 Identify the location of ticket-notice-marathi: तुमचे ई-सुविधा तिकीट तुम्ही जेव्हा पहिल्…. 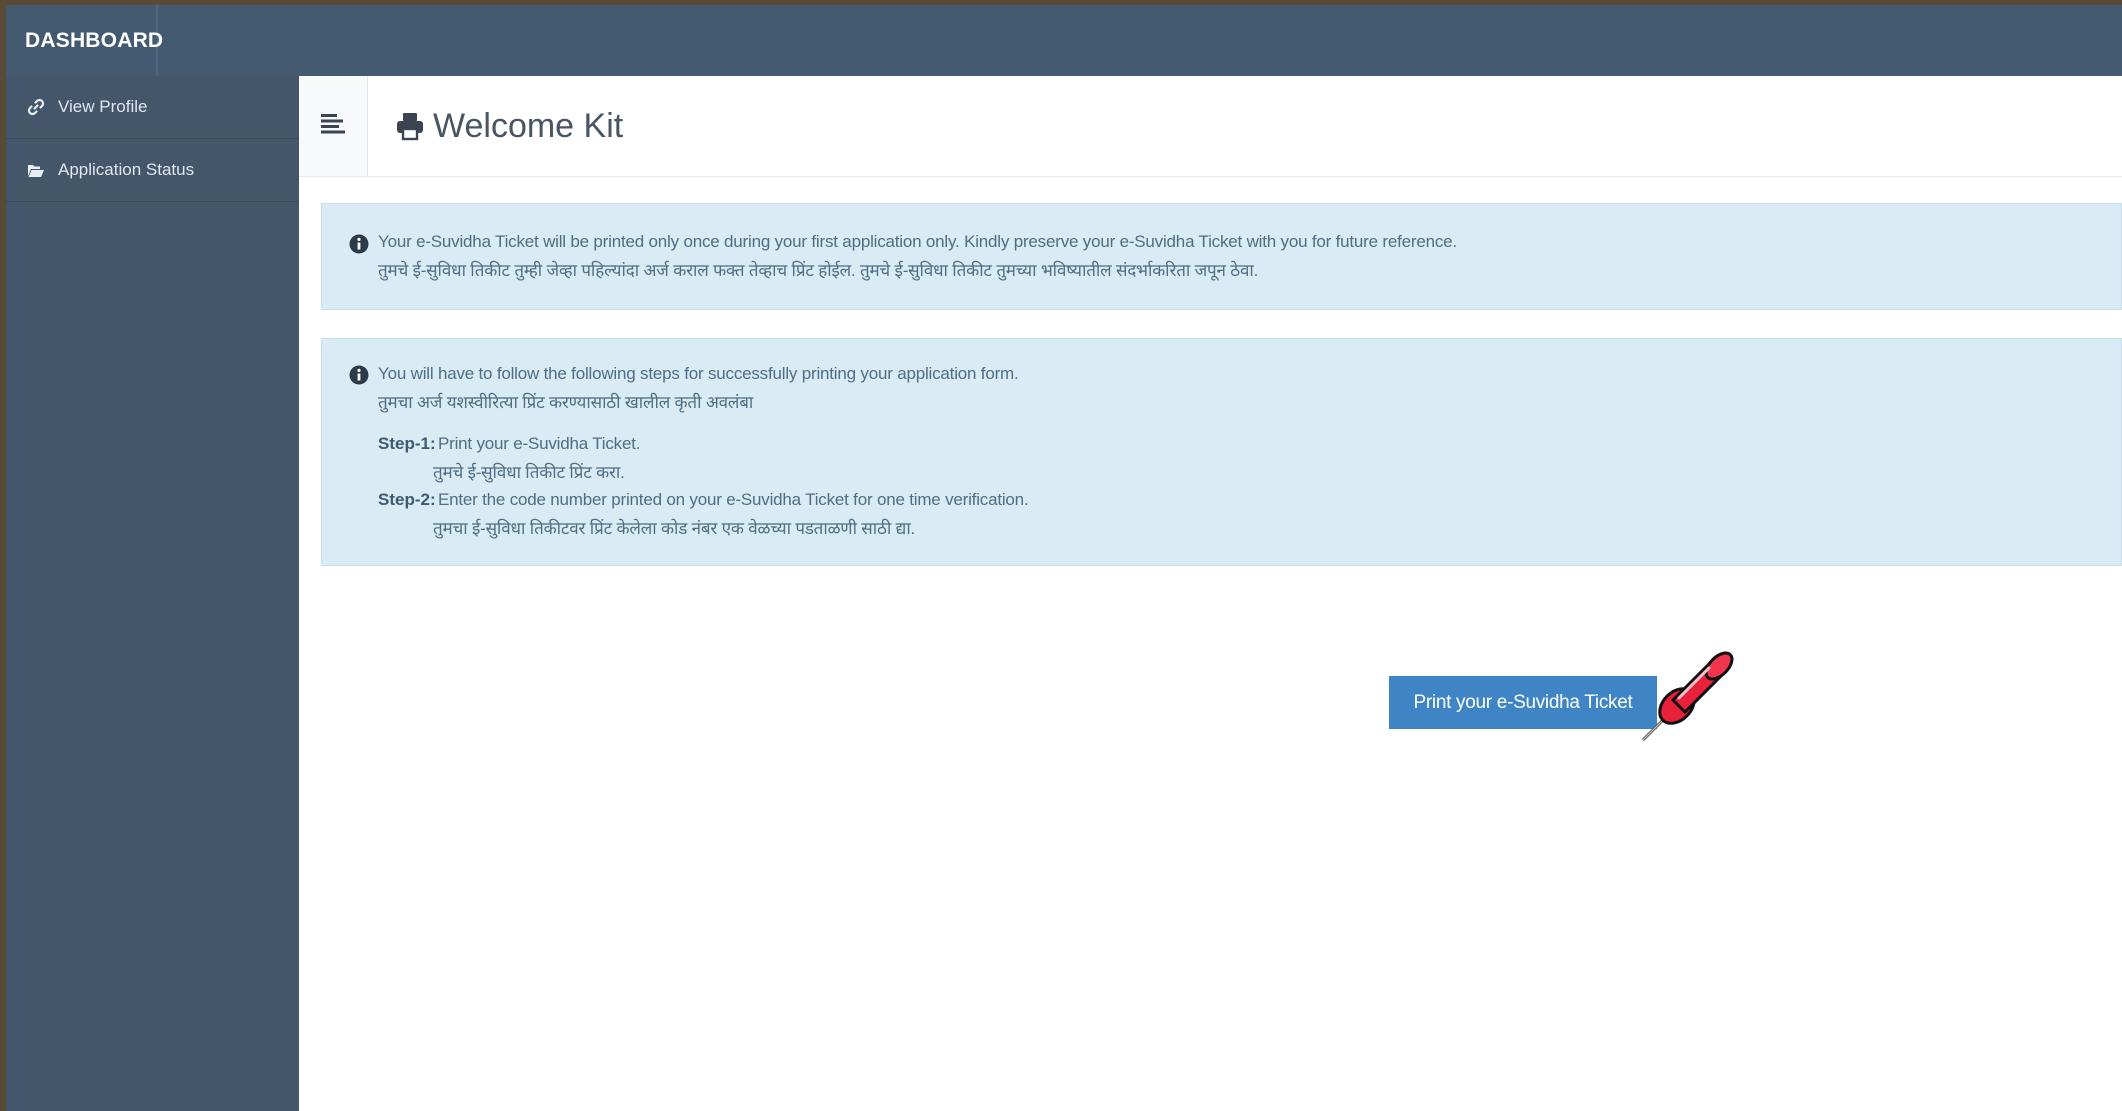
(818, 270).